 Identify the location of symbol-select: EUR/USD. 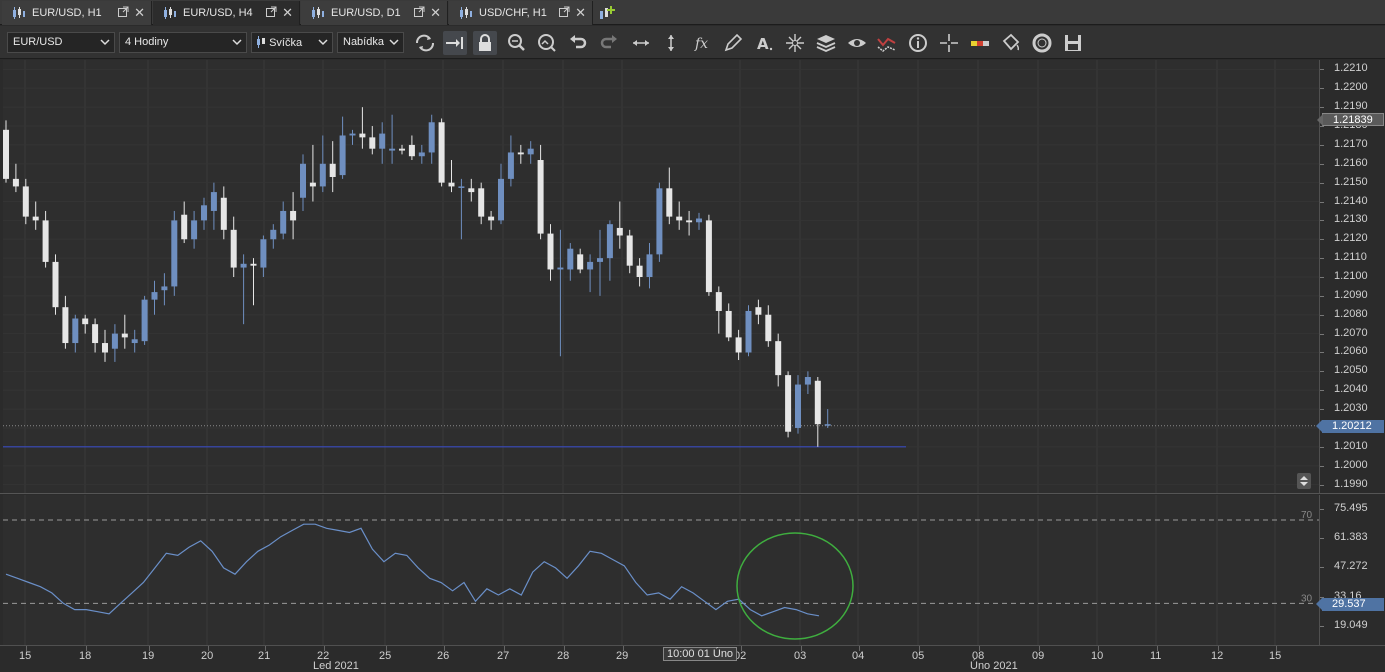
(61, 42).